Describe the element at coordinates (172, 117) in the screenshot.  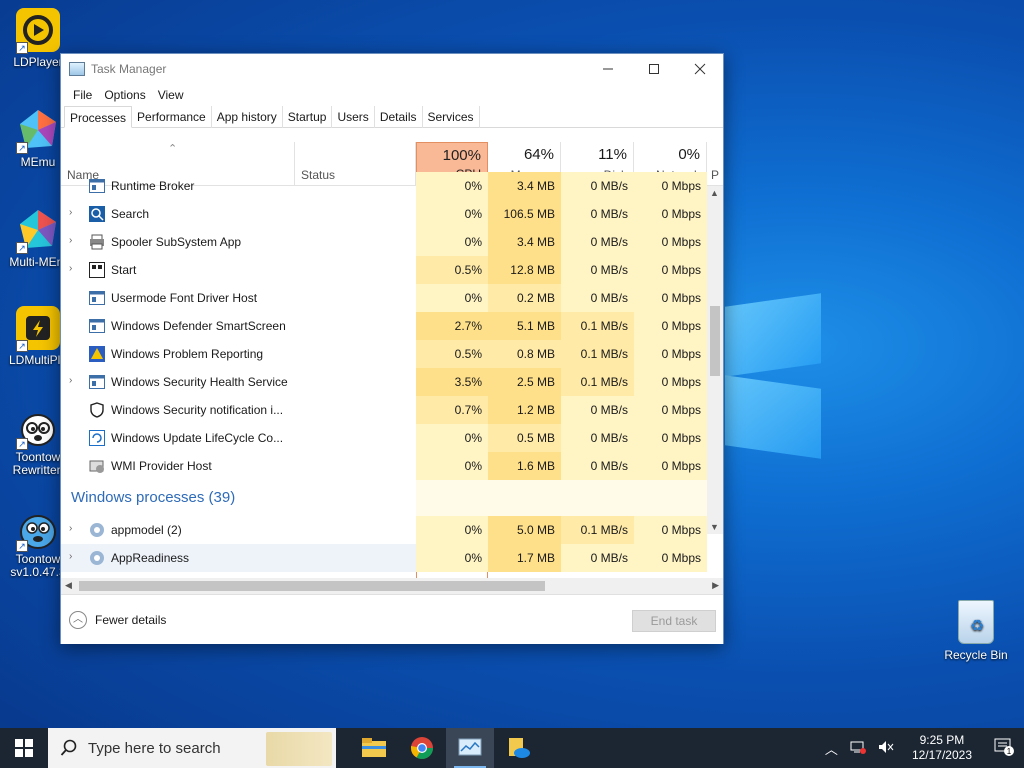
I see `tab-performance: Performance` at that location.